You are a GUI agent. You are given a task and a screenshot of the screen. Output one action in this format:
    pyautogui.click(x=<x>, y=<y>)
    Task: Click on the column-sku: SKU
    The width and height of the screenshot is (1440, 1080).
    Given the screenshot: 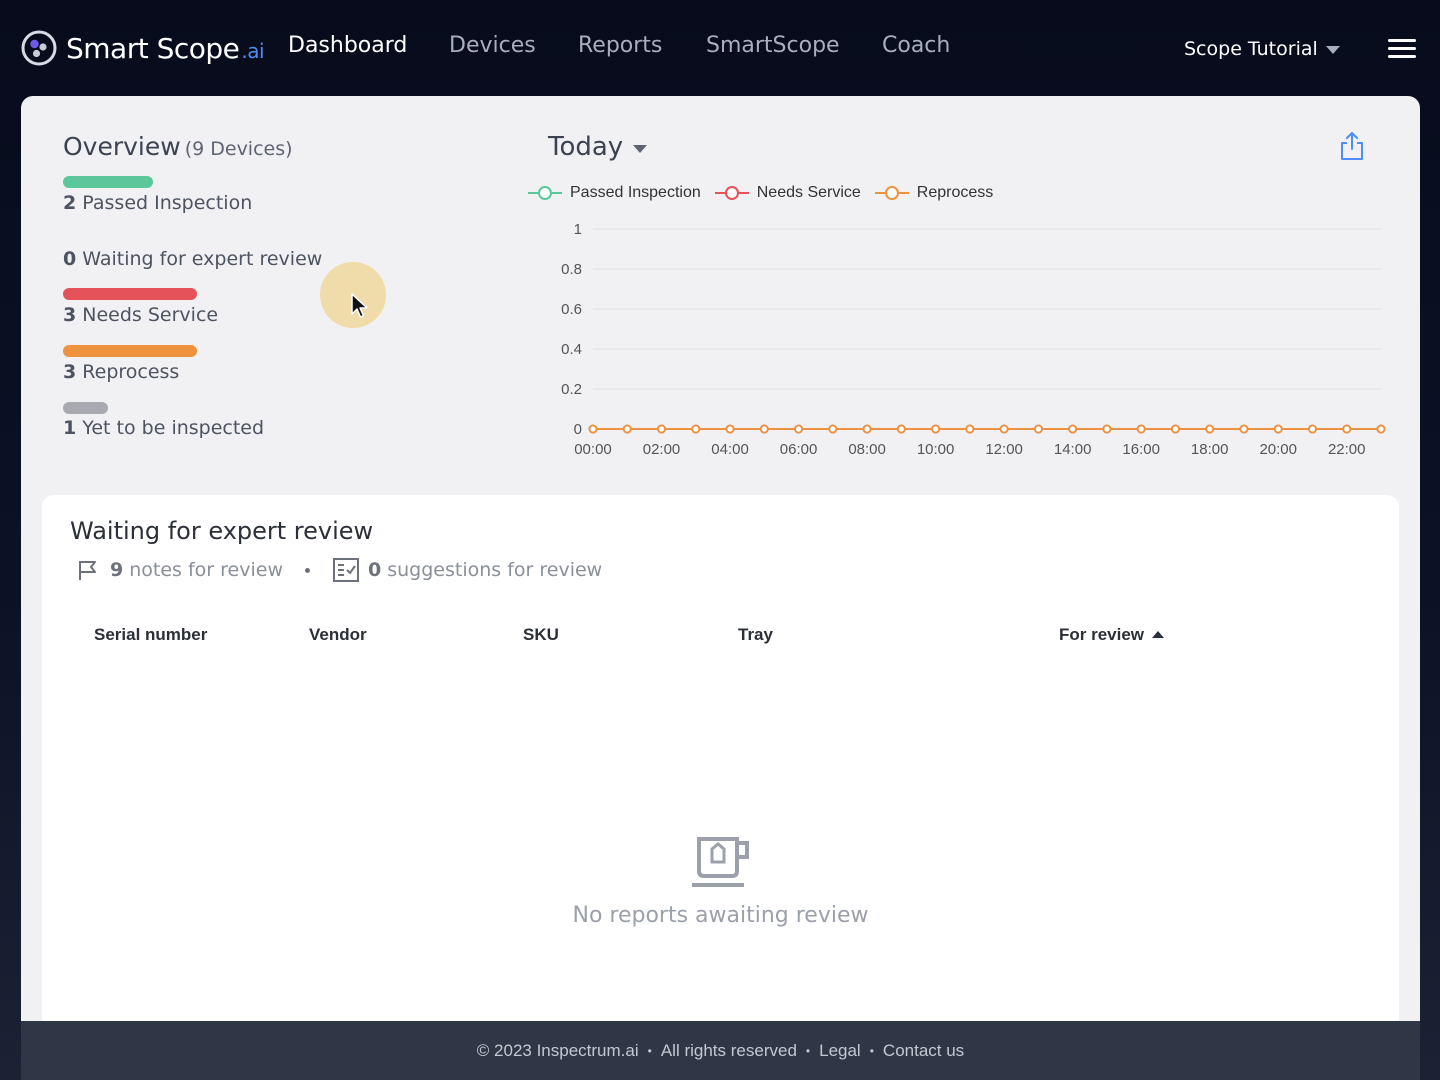 What is the action you would take?
    pyautogui.click(x=541, y=635)
    